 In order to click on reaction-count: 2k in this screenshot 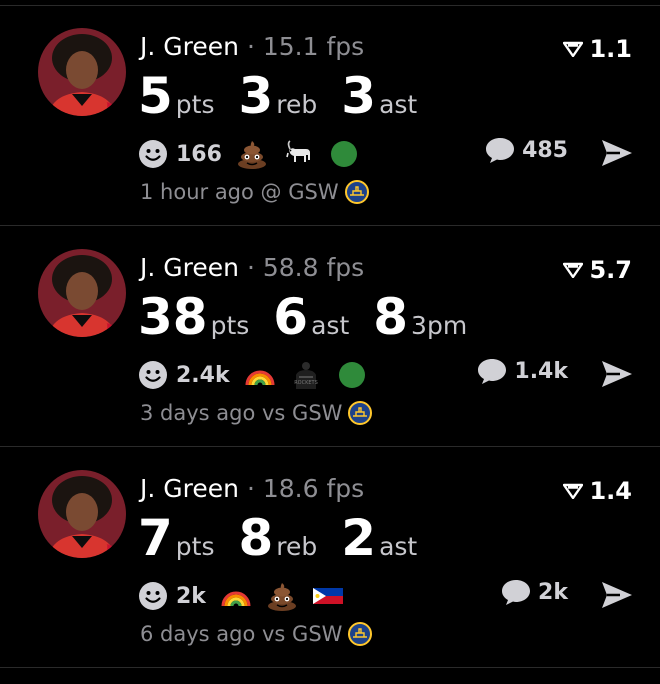, I will do `click(191, 596)`.